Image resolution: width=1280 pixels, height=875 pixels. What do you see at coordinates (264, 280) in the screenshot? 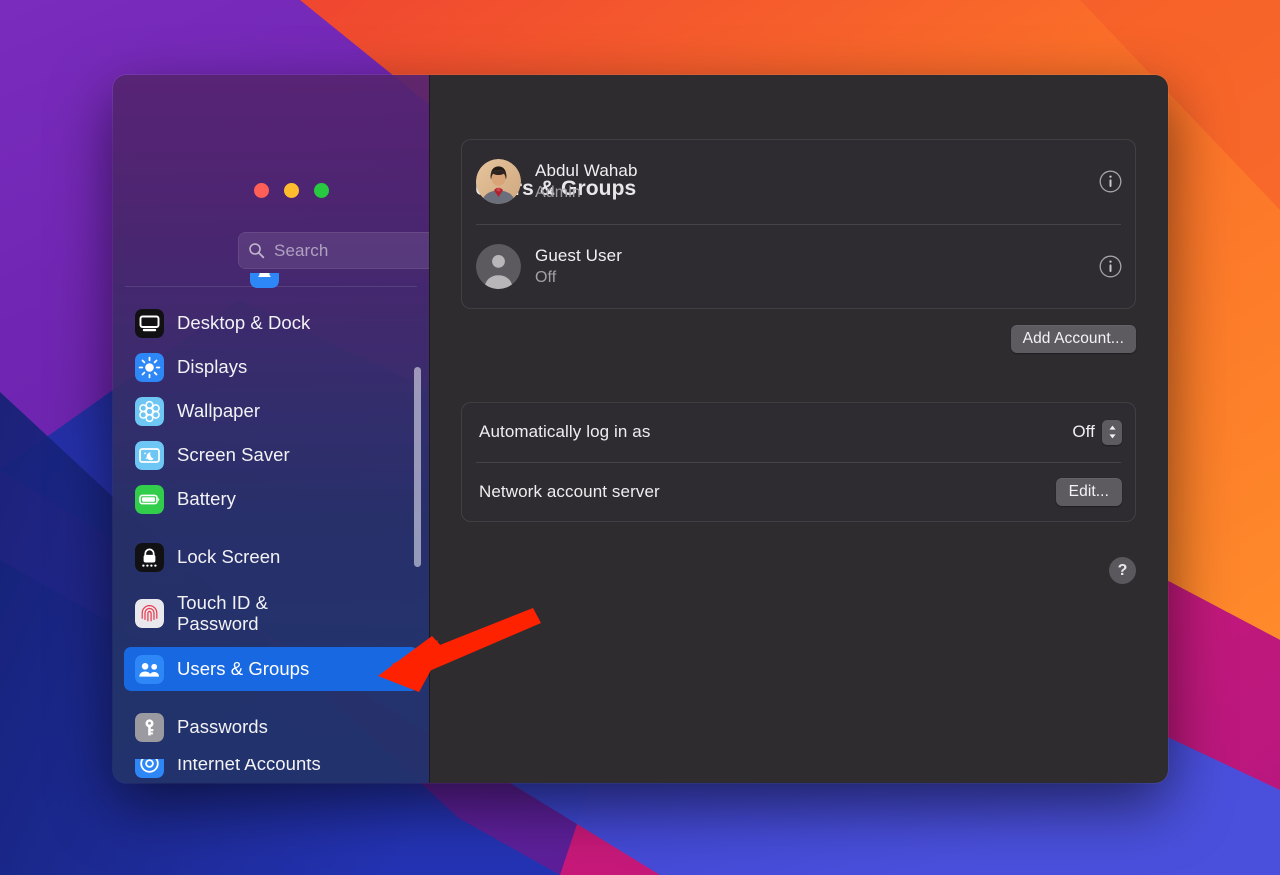
I see `notifications-icon` at bounding box center [264, 280].